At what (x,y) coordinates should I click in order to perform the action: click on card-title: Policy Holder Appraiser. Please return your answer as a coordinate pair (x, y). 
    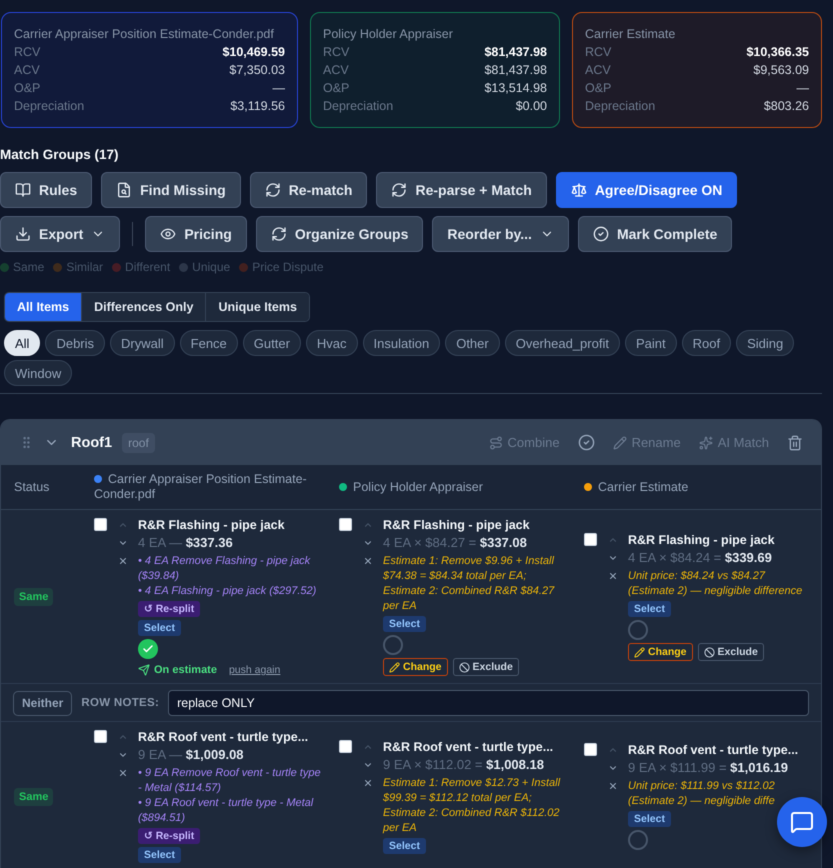
    Looking at the image, I should click on (388, 34).